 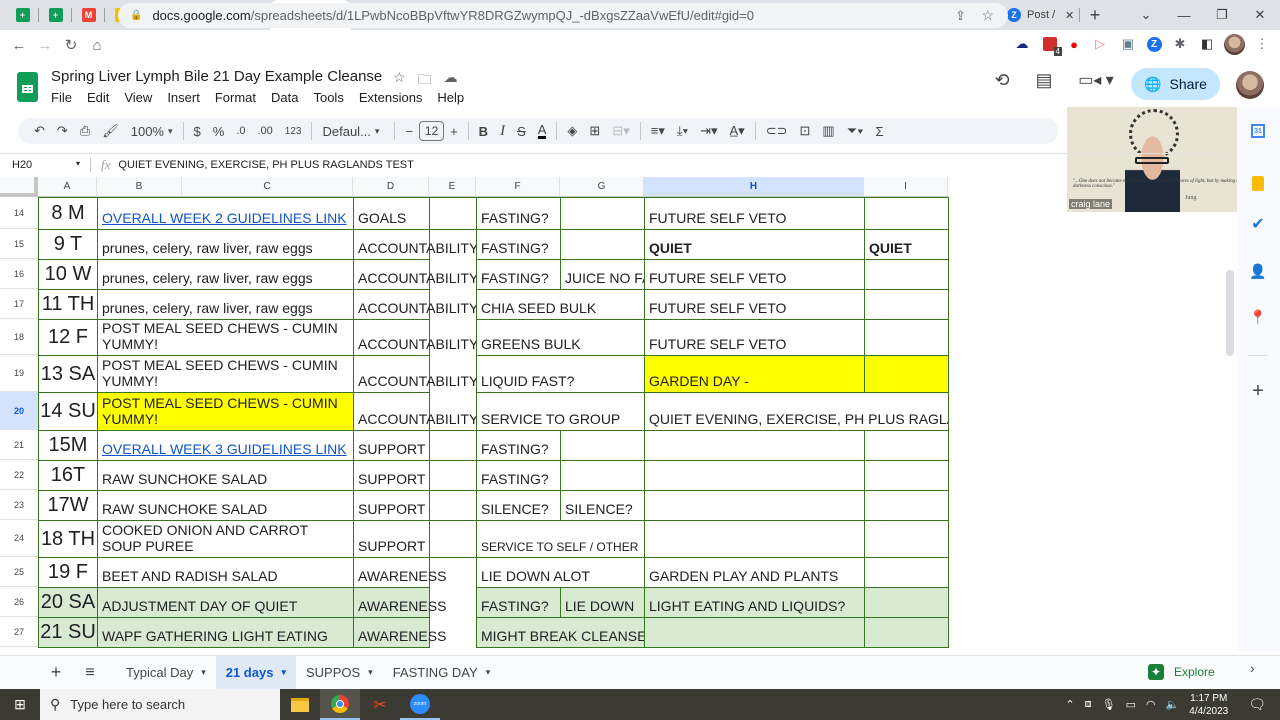 I want to click on activity-cell: MIGHT BREAK CLEANSE?, so click(x=565, y=632).